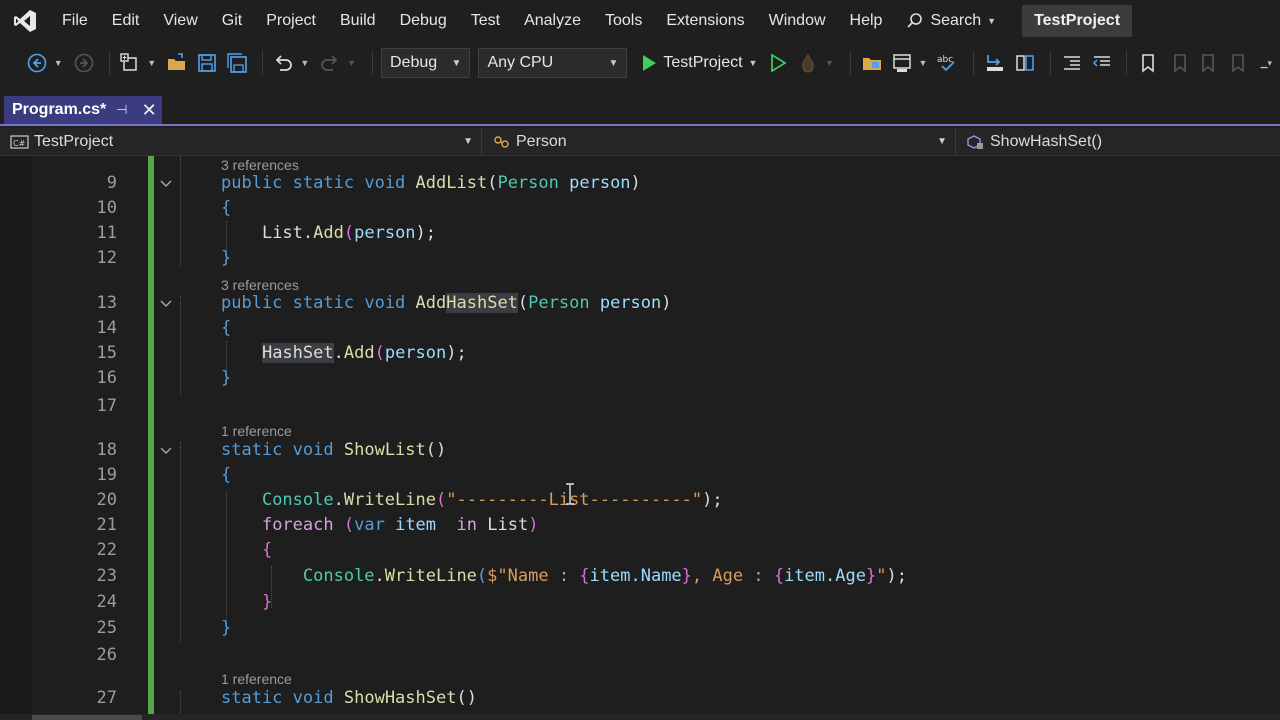  I want to click on outdent-icon, so click(1102, 63).